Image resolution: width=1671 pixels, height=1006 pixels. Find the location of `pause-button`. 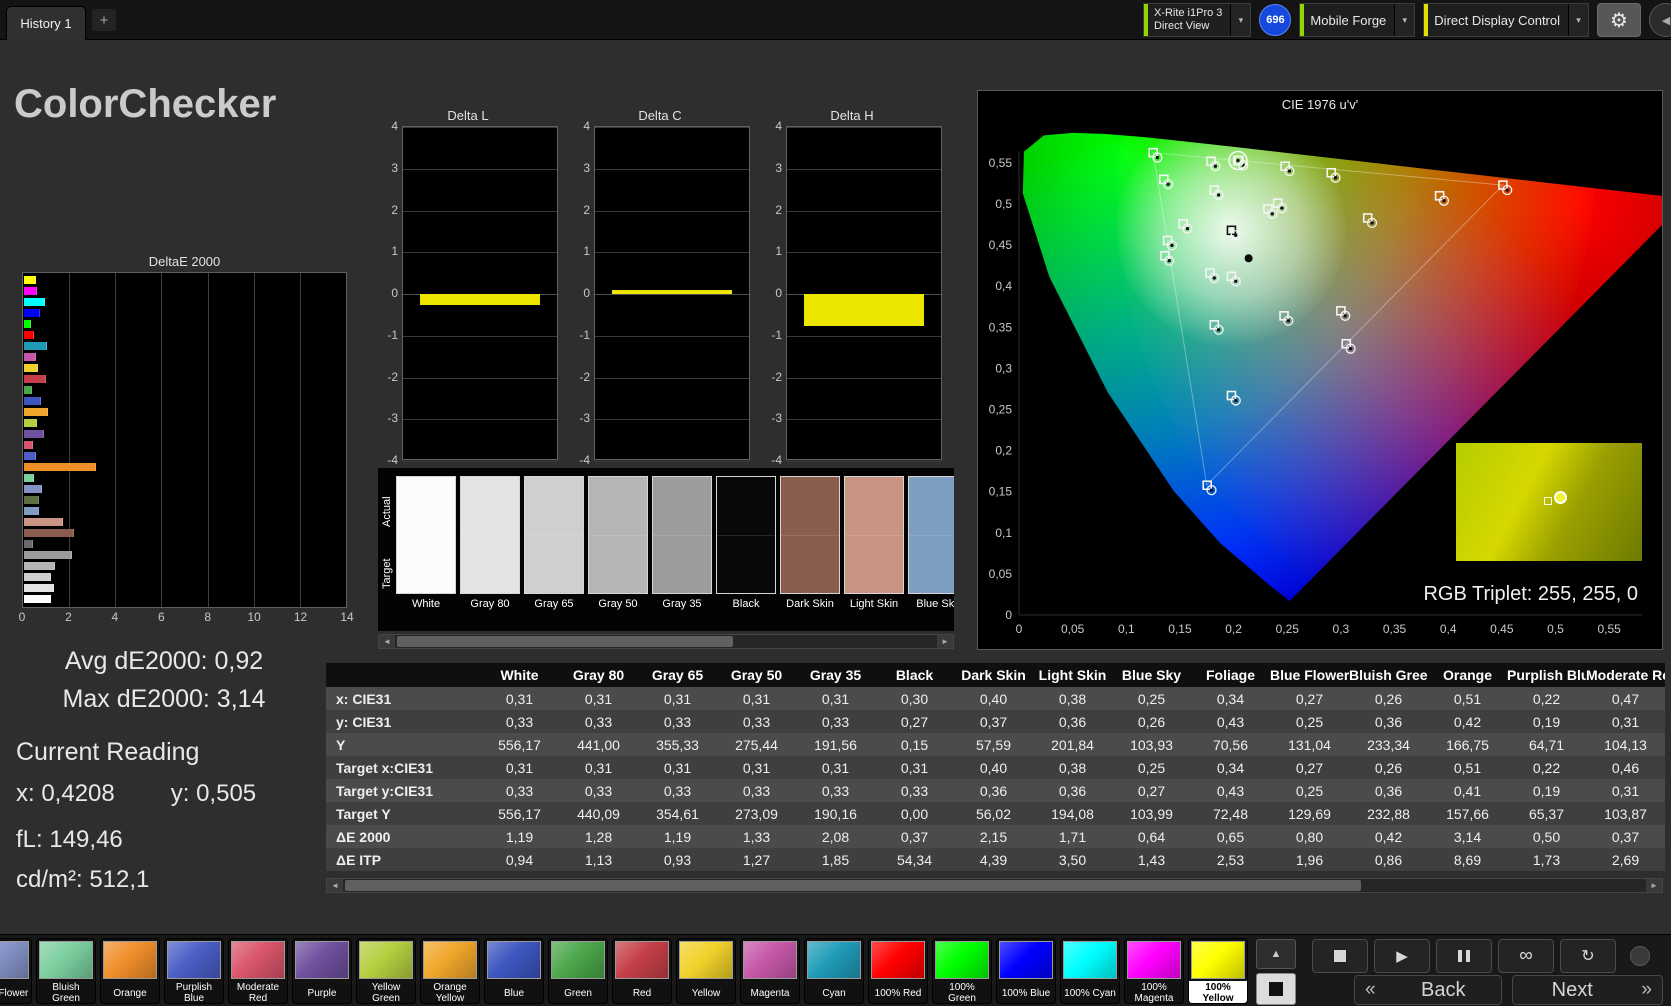

pause-button is located at coordinates (1464, 956).